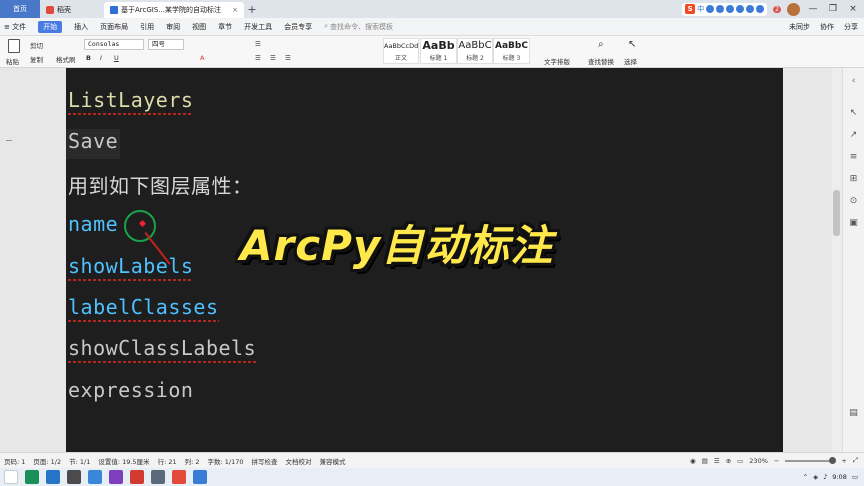 The height and width of the screenshot is (486, 864). I want to click on volume-icon: ♪, so click(825, 477).